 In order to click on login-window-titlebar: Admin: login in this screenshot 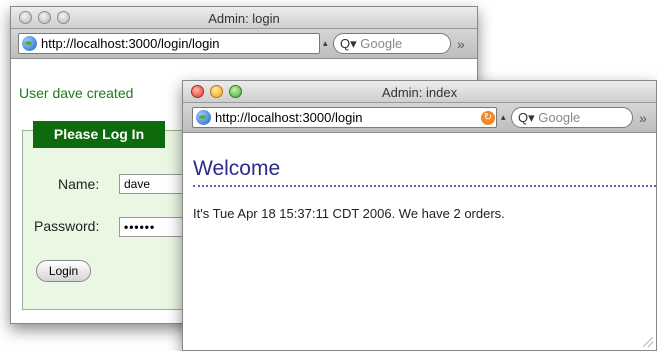, I will do `click(244, 18)`.